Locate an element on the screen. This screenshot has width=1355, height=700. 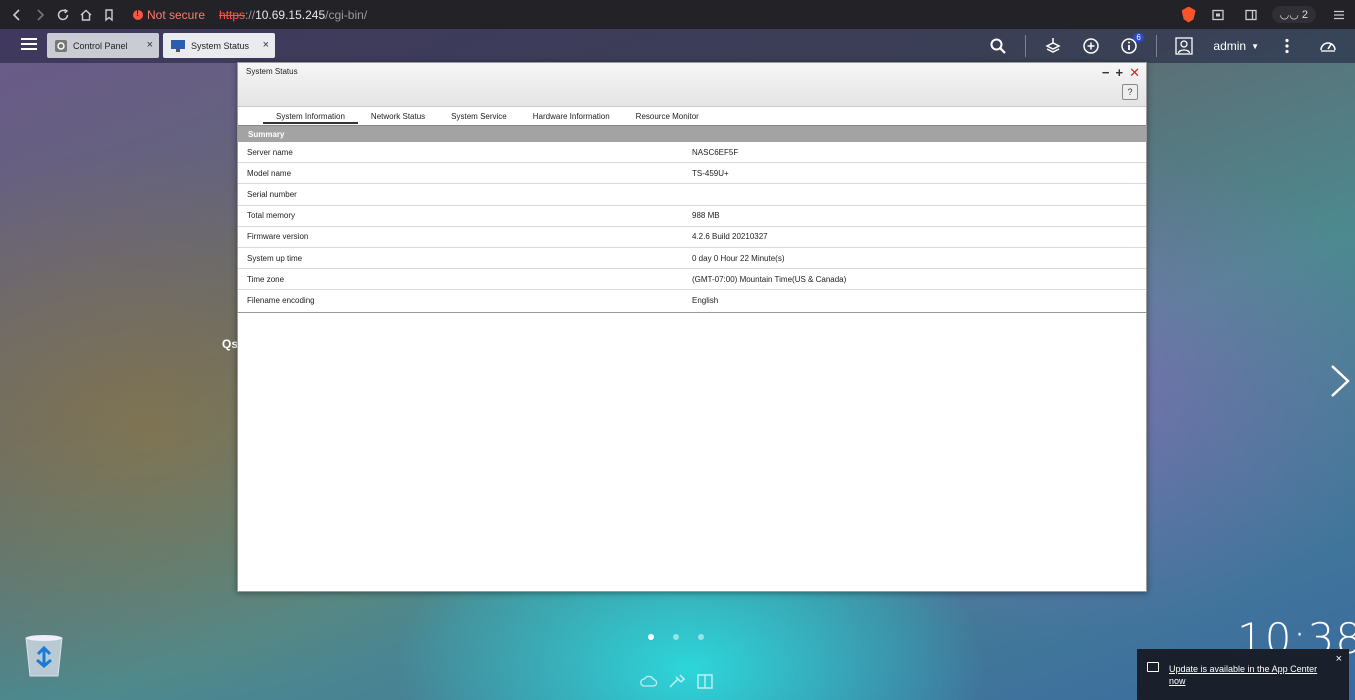
extension-pill: ◡◡ 2 is located at coordinates (1293, 14).